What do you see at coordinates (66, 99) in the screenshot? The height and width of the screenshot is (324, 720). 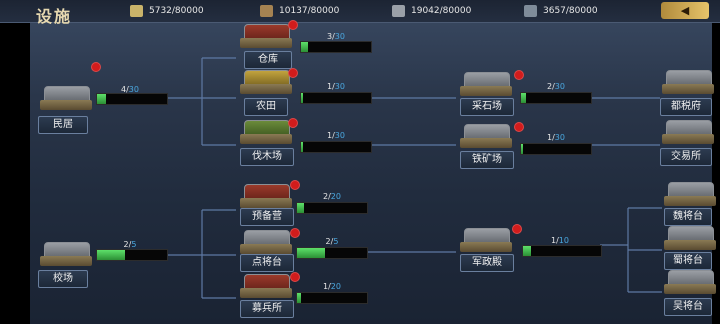 I see `building-minju` at bounding box center [66, 99].